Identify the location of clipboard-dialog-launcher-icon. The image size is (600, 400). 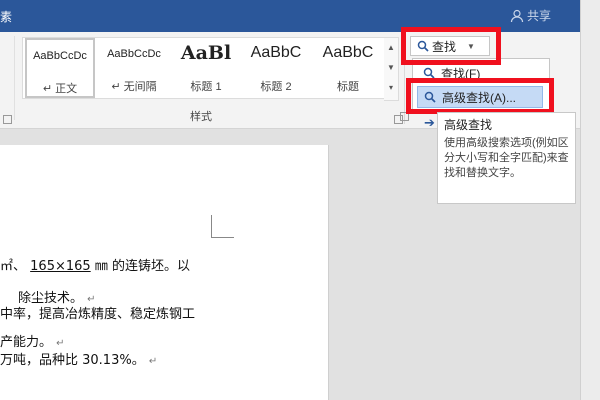
(7, 119).